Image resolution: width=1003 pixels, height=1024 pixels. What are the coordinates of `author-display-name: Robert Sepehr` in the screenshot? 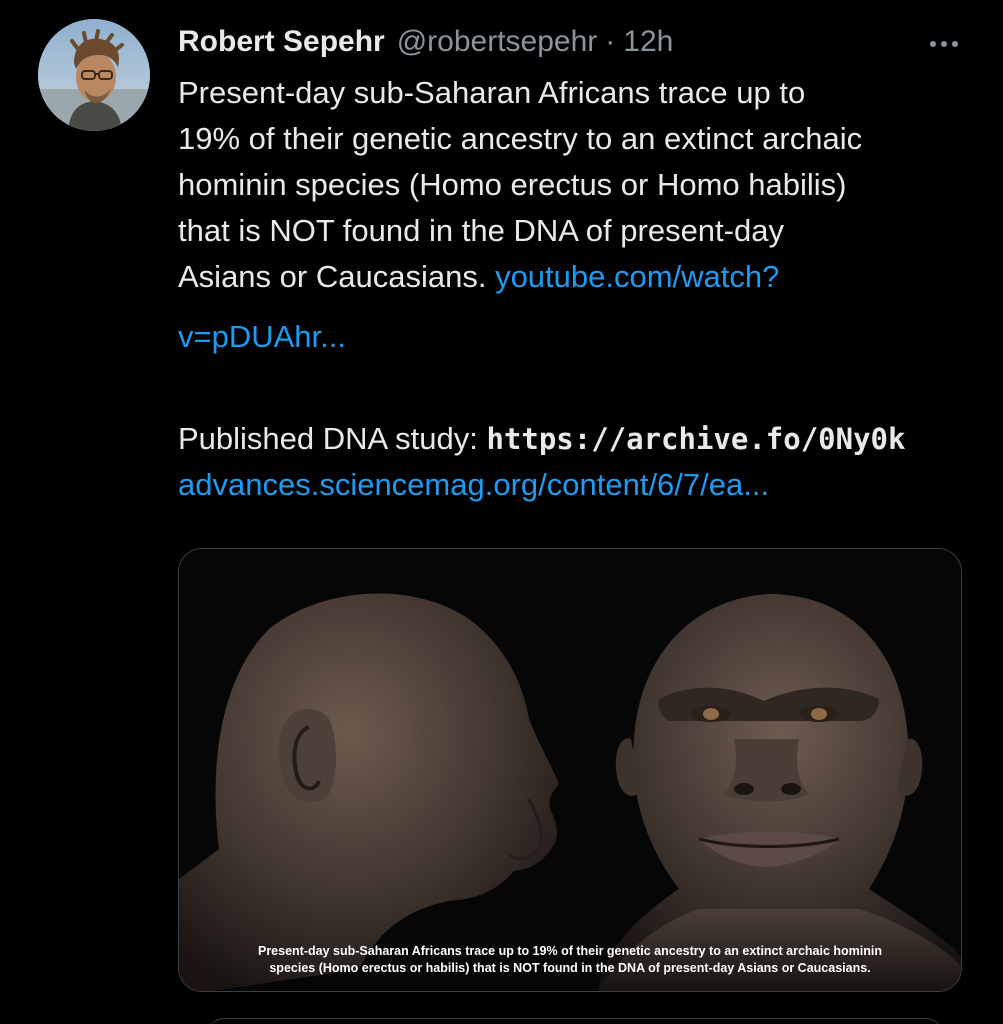 It's located at (281, 42).